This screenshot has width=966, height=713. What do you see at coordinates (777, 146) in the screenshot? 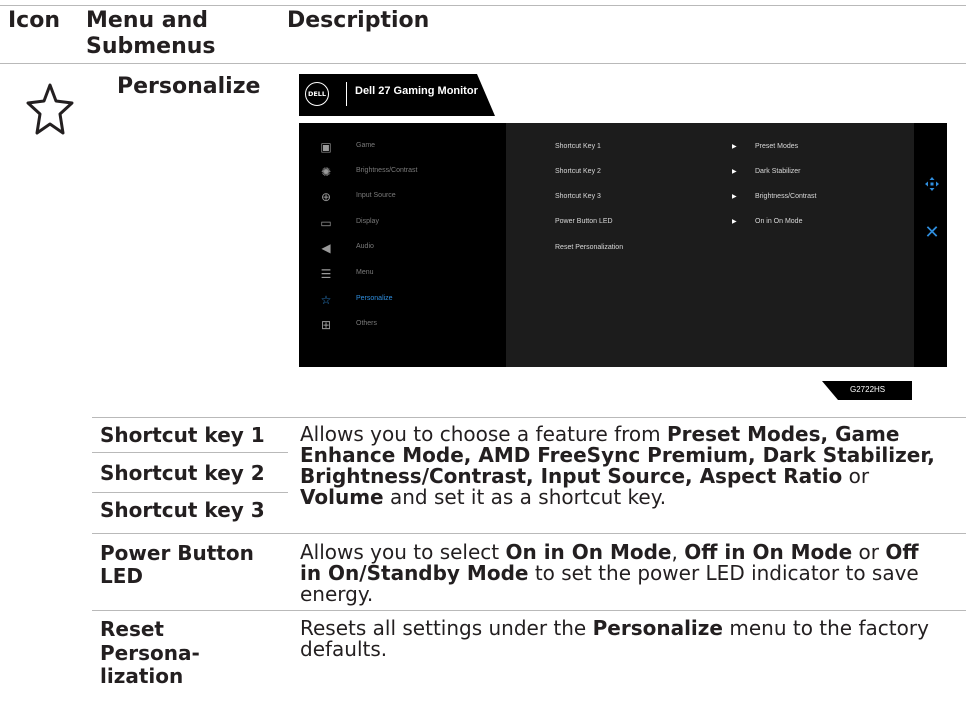
I see `option-value: Preset Modes` at bounding box center [777, 146].